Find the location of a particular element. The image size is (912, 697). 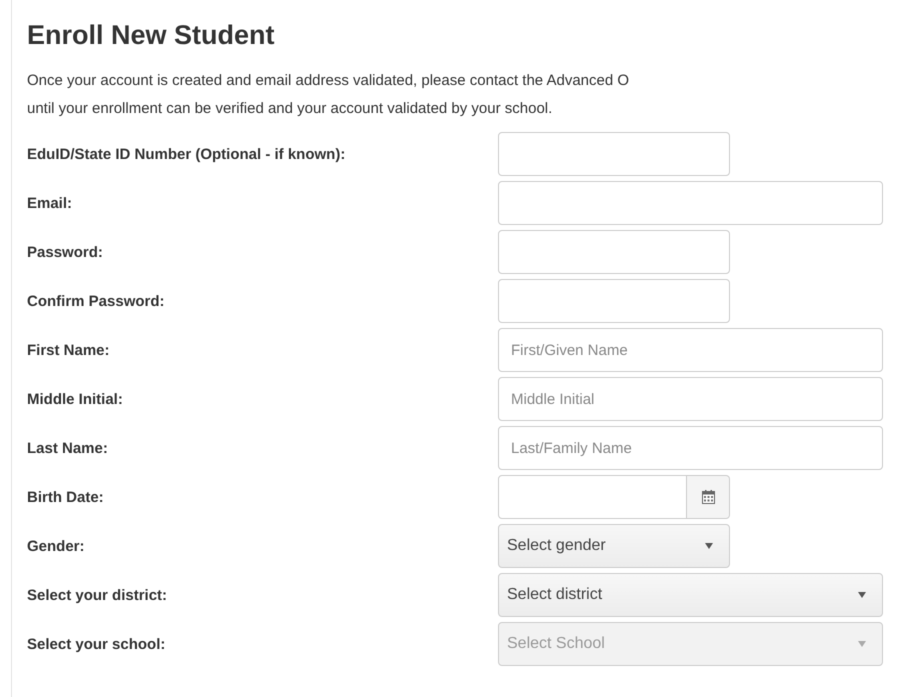

select-dropdown: Select gender is located at coordinates (614, 546).